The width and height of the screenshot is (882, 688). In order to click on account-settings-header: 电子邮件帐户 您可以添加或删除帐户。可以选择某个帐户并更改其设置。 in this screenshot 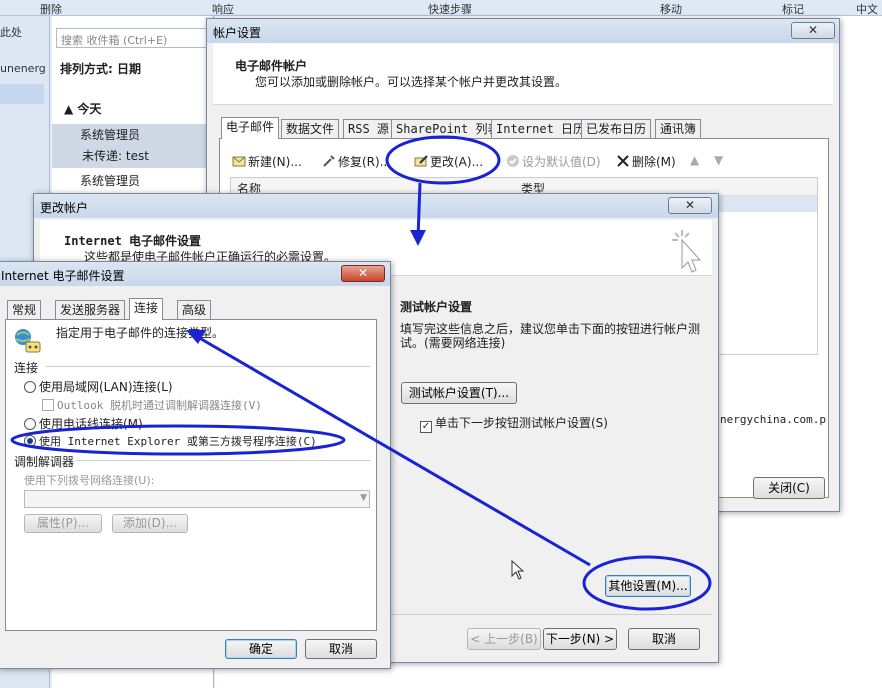, I will do `click(523, 74)`.